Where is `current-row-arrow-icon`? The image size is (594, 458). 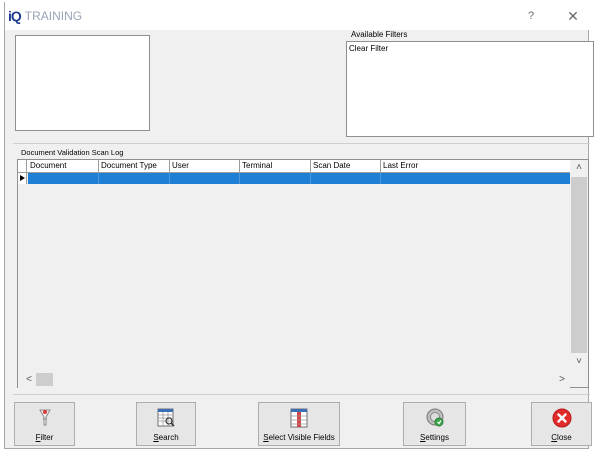
current-row-arrow-icon is located at coordinates (22, 178).